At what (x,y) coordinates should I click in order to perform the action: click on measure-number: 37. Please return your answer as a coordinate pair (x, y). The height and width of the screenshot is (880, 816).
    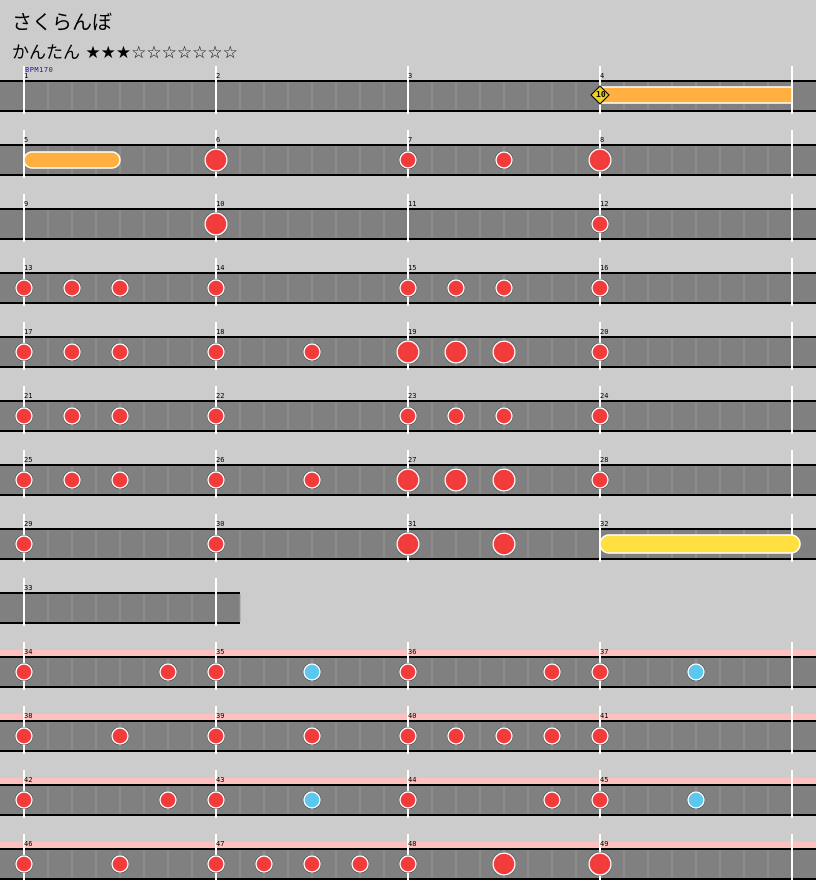
    Looking at the image, I should click on (604, 652).